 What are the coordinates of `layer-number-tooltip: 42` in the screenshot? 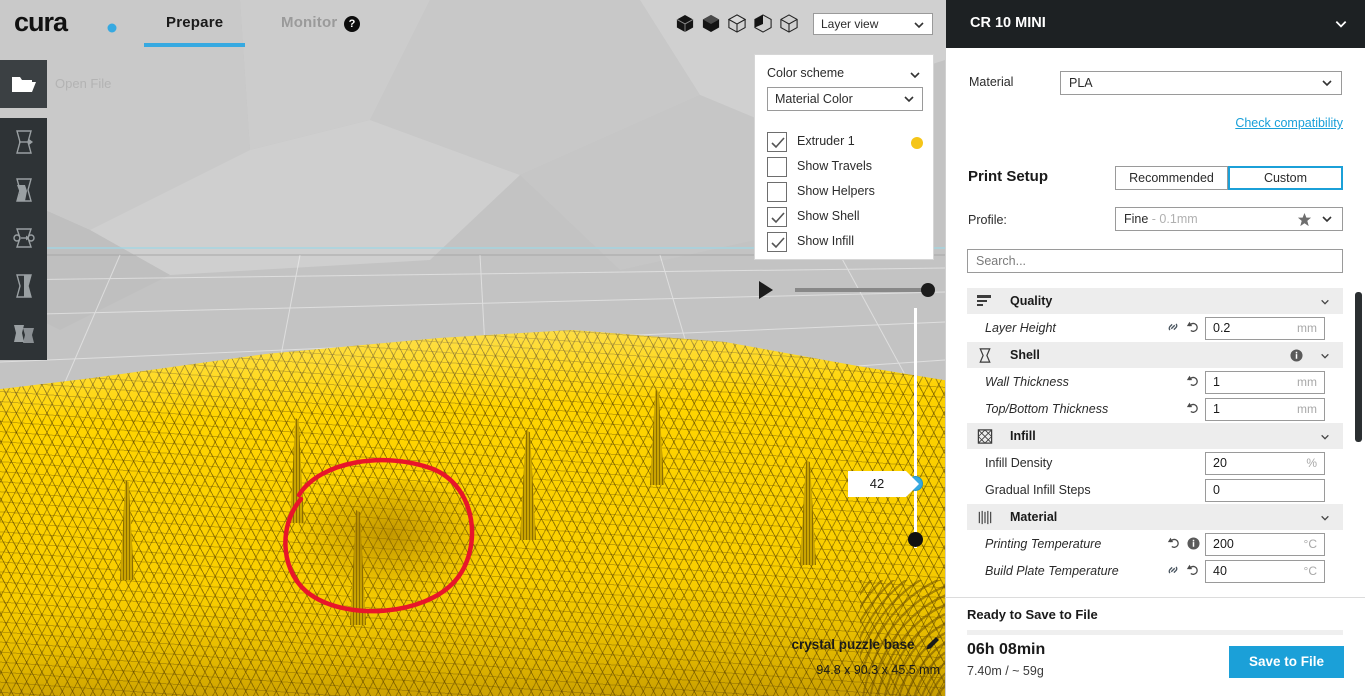 It's located at (883, 484).